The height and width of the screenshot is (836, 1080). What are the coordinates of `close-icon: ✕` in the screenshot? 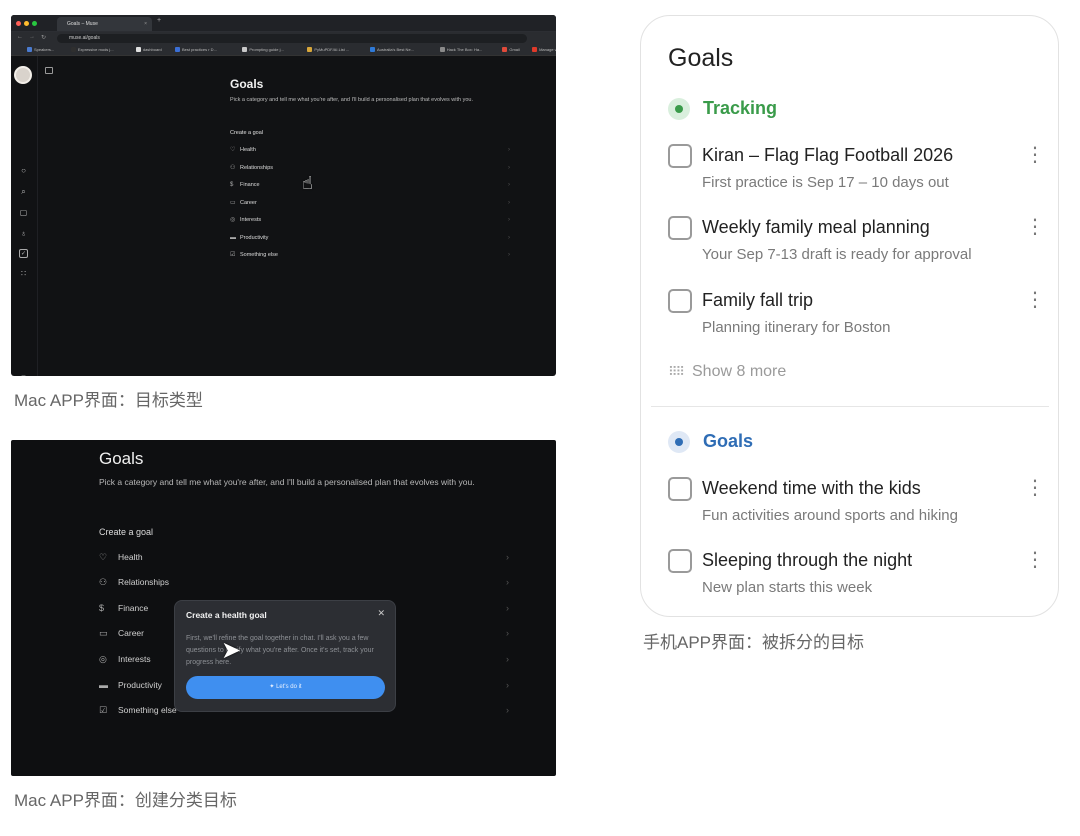 It's located at (381, 613).